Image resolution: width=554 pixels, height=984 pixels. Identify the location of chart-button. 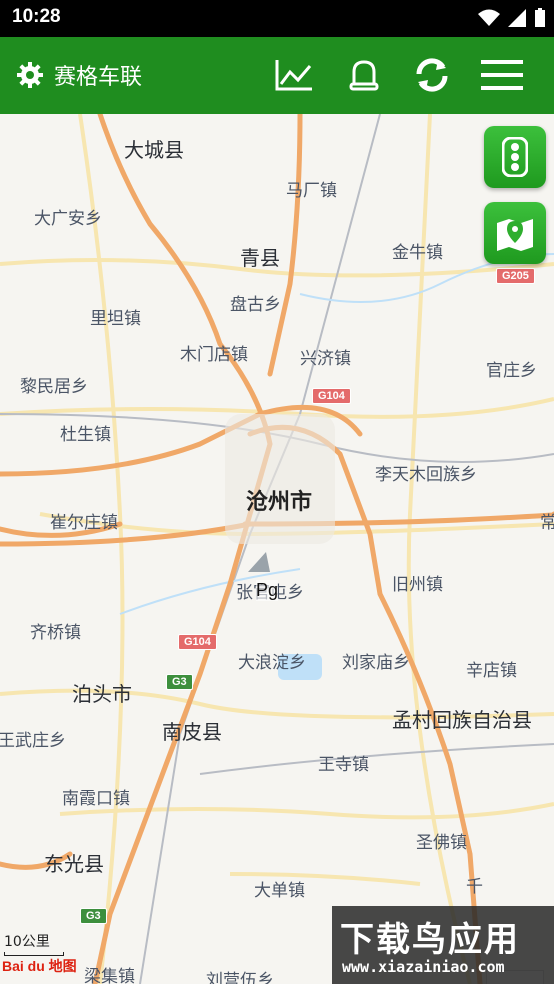
(294, 75).